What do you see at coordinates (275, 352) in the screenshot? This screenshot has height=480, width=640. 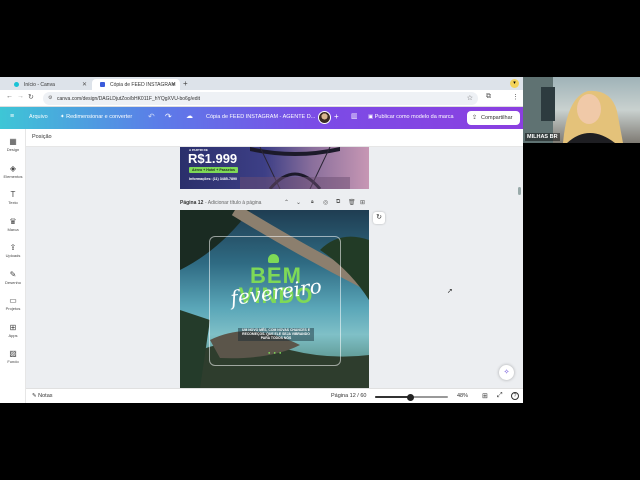 I see `decorative-dots-icon: ● ● ●` at bounding box center [275, 352].